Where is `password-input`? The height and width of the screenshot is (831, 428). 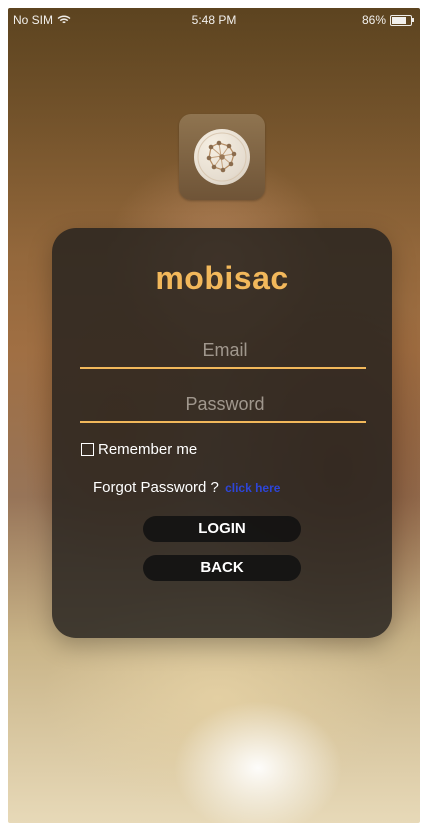
password-input is located at coordinates (225, 404).